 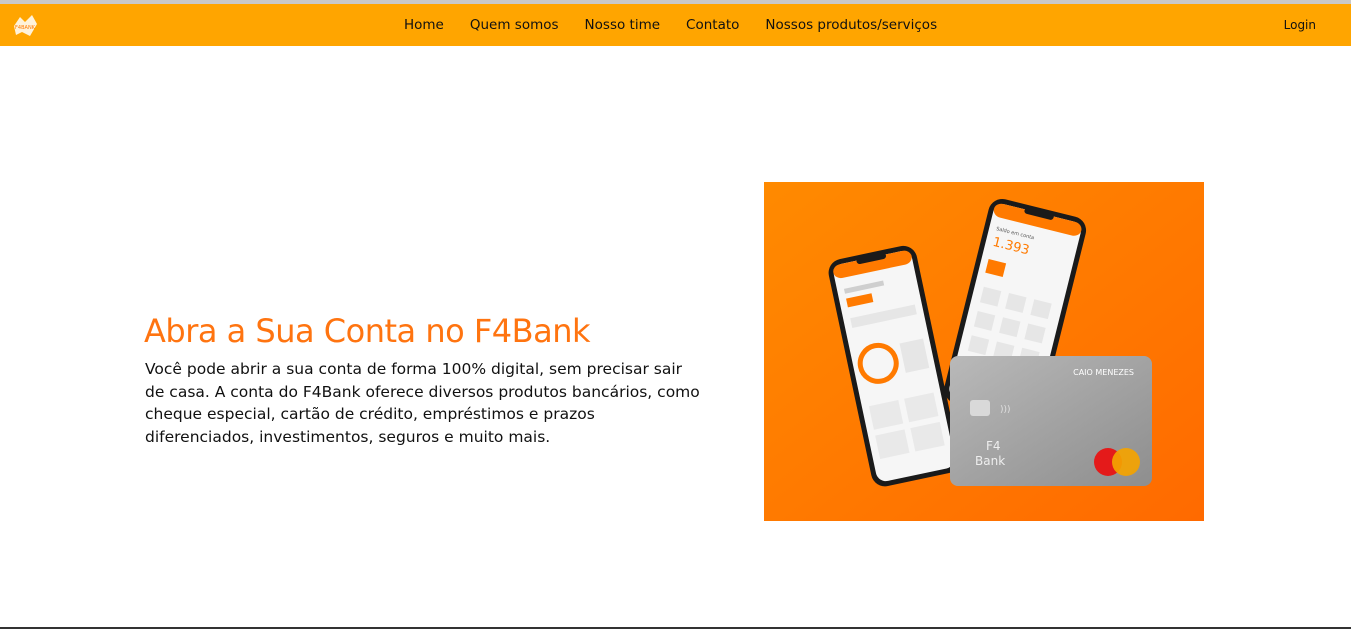 What do you see at coordinates (424, 25) in the screenshot?
I see `nav-home: Home` at bounding box center [424, 25].